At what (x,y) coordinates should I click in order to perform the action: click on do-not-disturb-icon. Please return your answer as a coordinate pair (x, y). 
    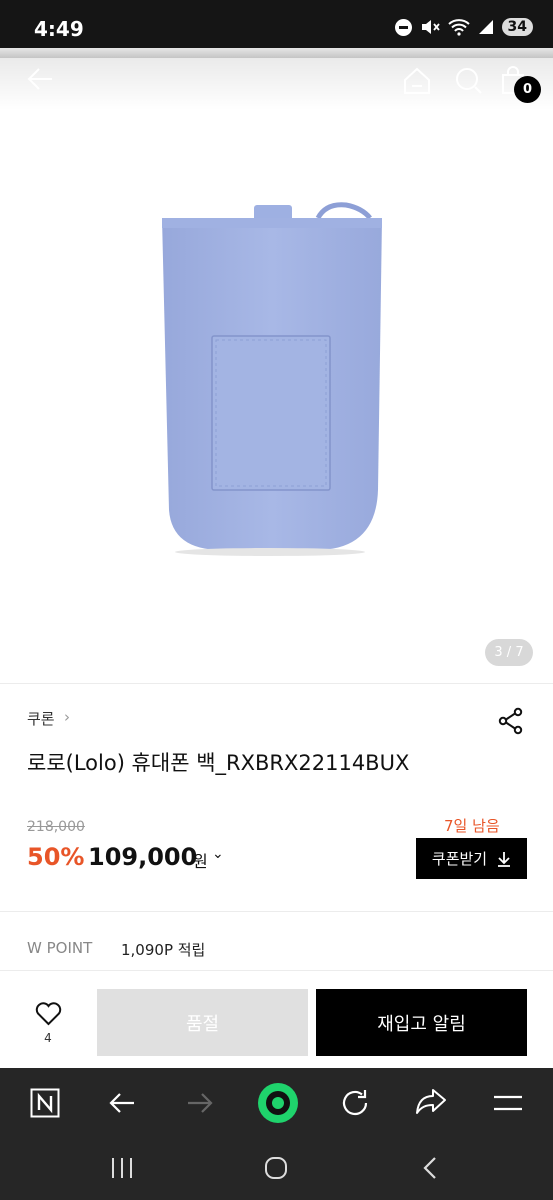
    Looking at the image, I should click on (403, 27).